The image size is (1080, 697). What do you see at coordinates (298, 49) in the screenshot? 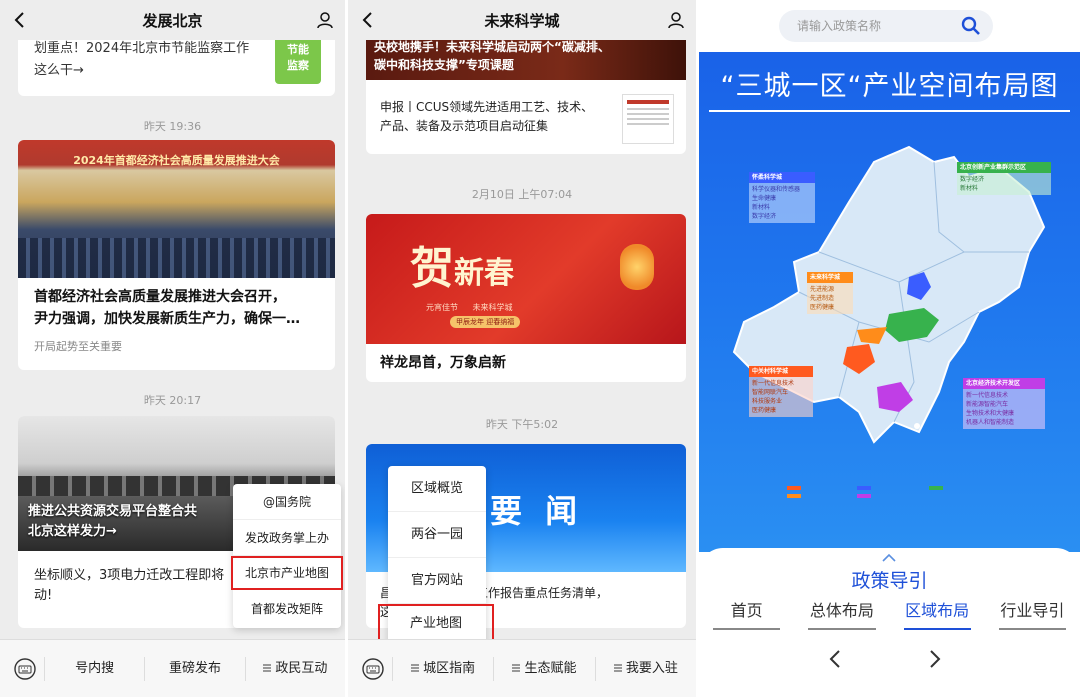
I see `badge-text: 节能` at bounding box center [298, 49].